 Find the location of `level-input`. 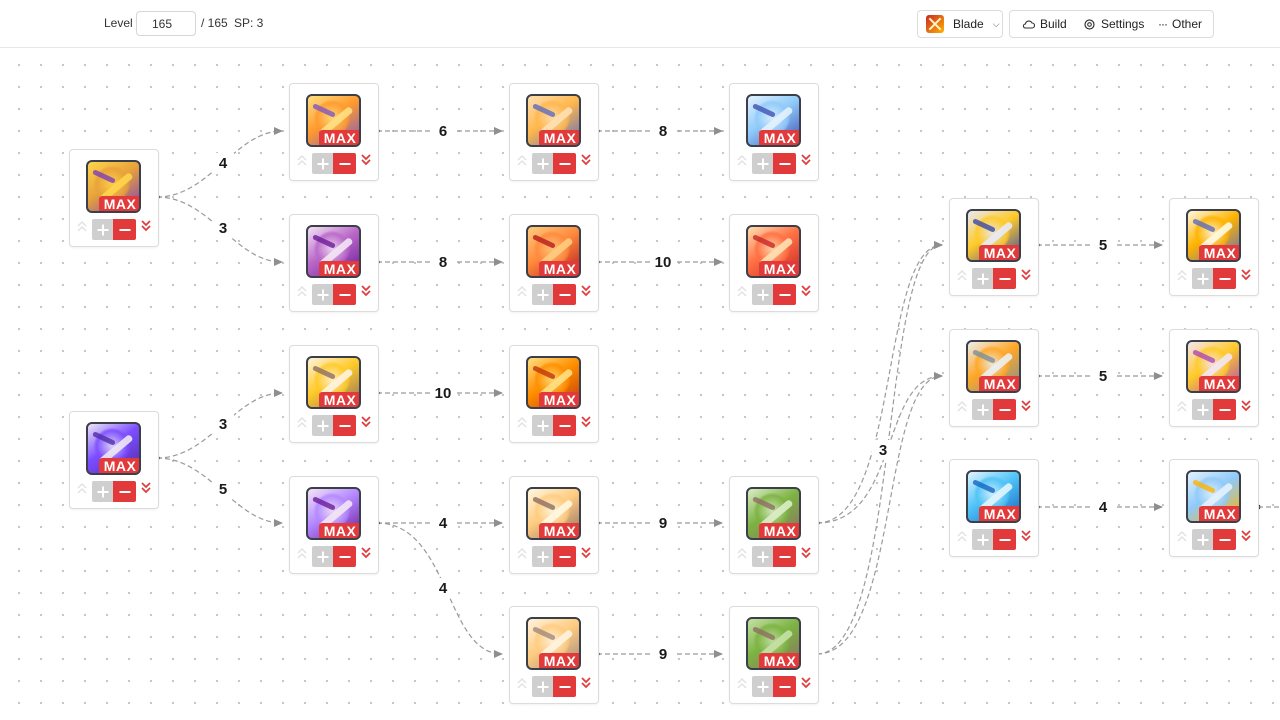

level-input is located at coordinates (166, 23).